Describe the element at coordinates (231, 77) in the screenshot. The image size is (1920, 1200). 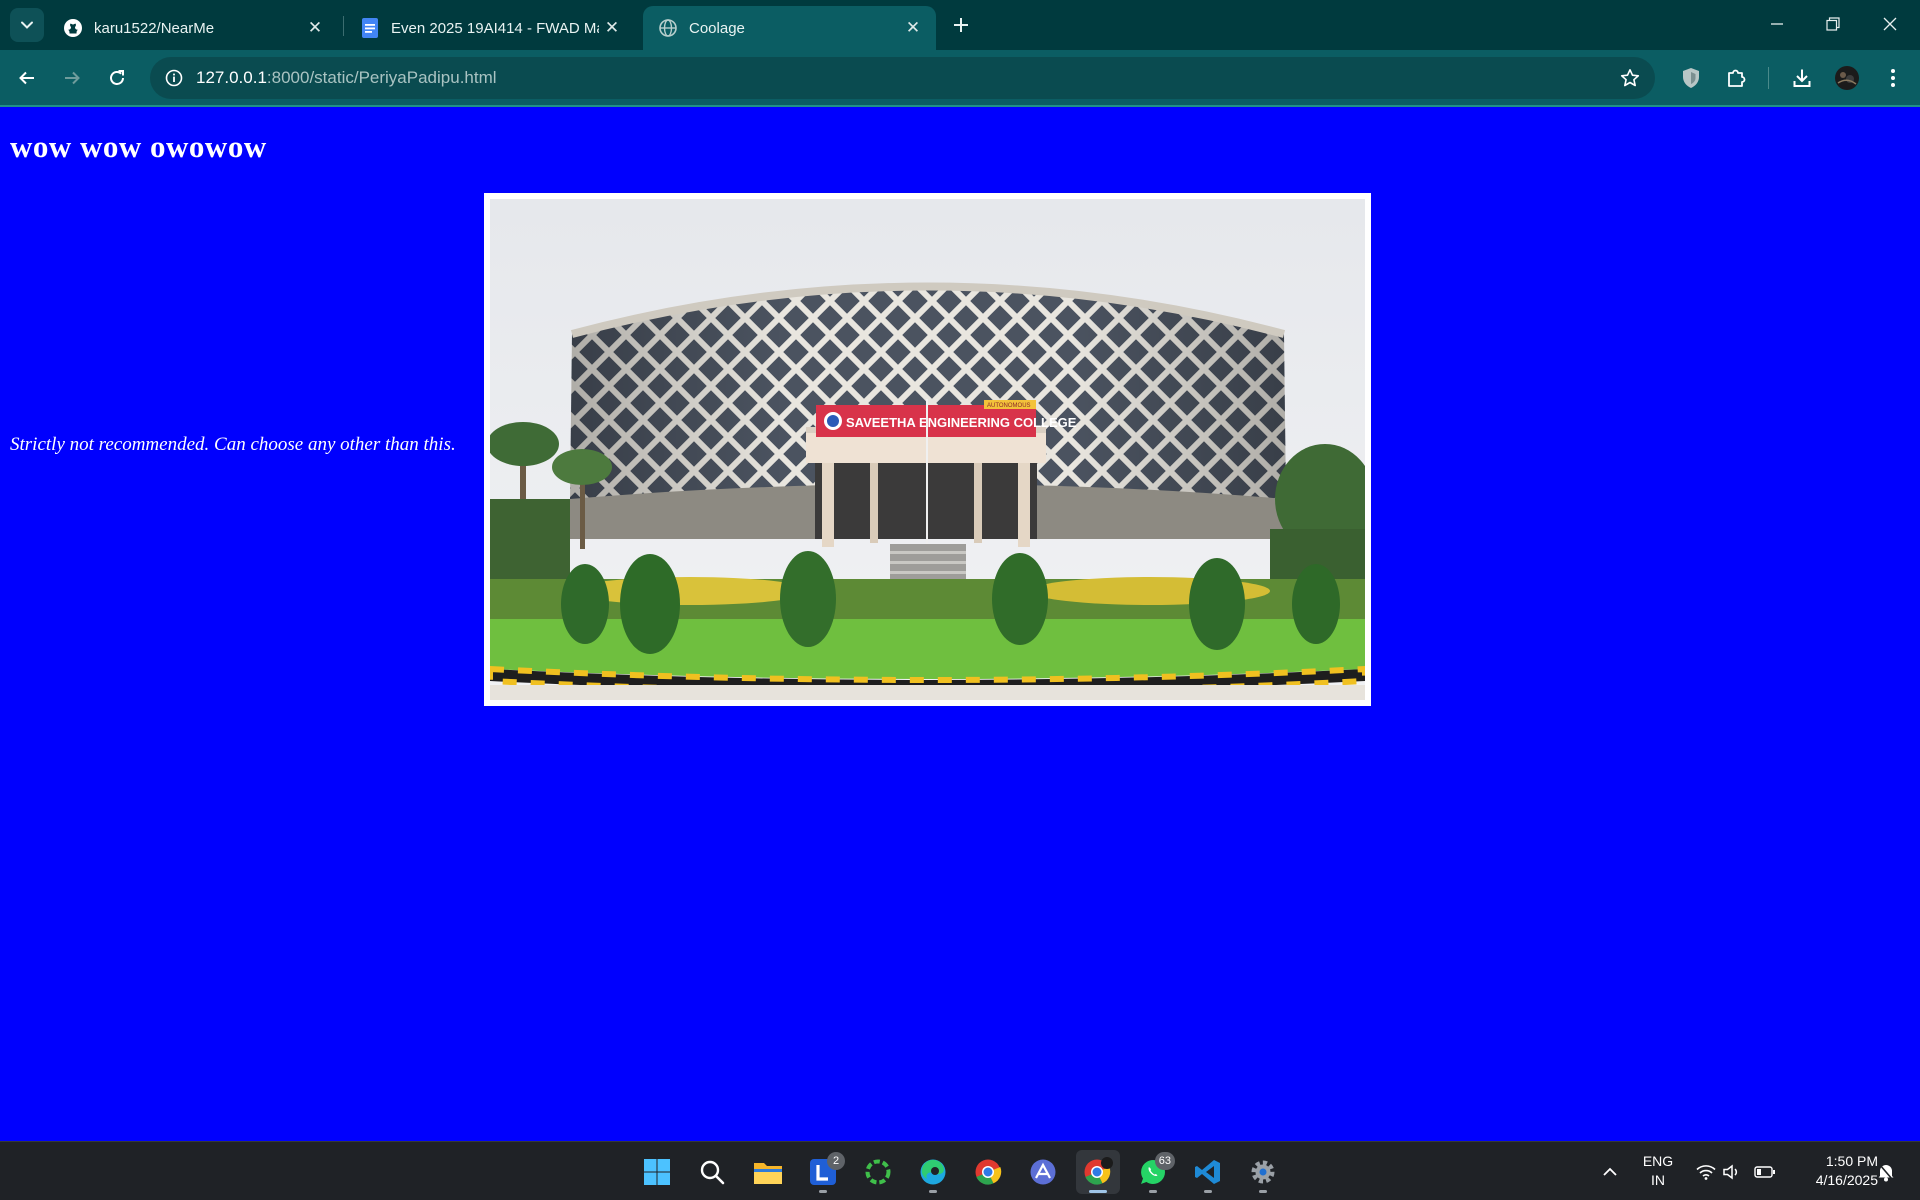
I see `url-host: 127.0.0.1` at that location.